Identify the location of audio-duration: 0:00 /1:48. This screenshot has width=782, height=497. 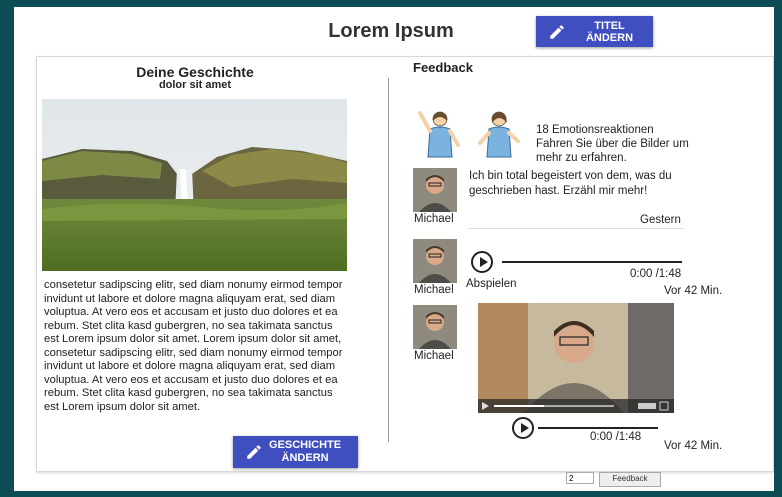
(656, 274).